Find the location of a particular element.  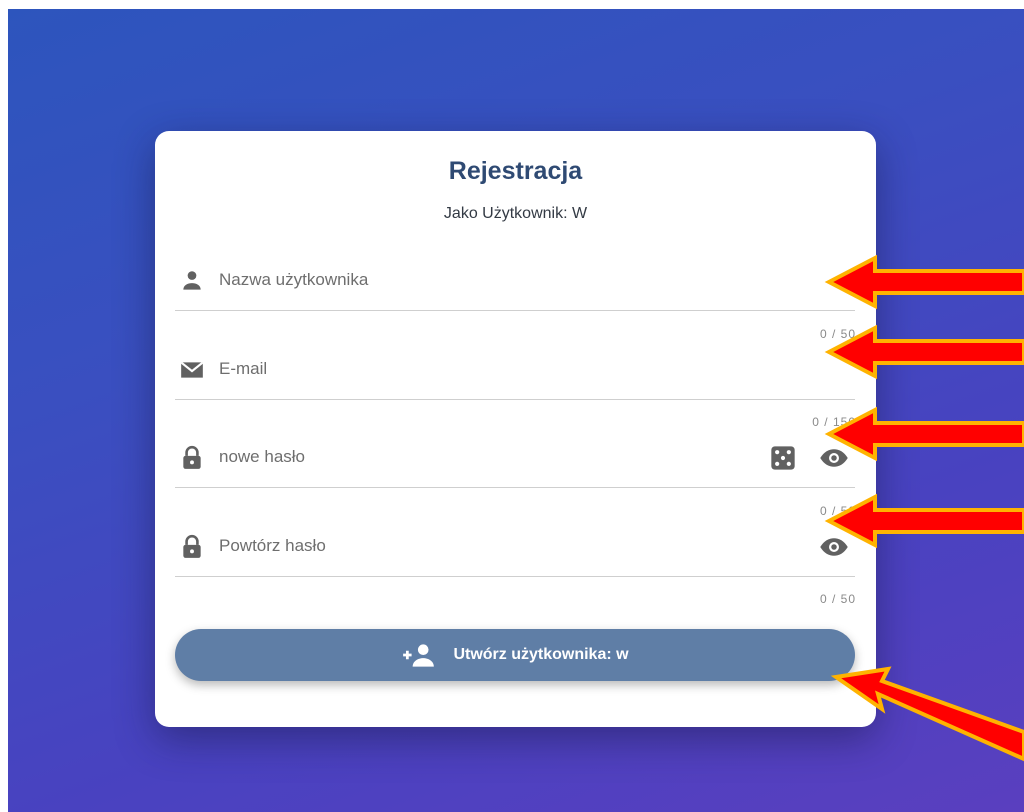

create-user-button: Utwórz użytkownika: w is located at coordinates (515, 655).